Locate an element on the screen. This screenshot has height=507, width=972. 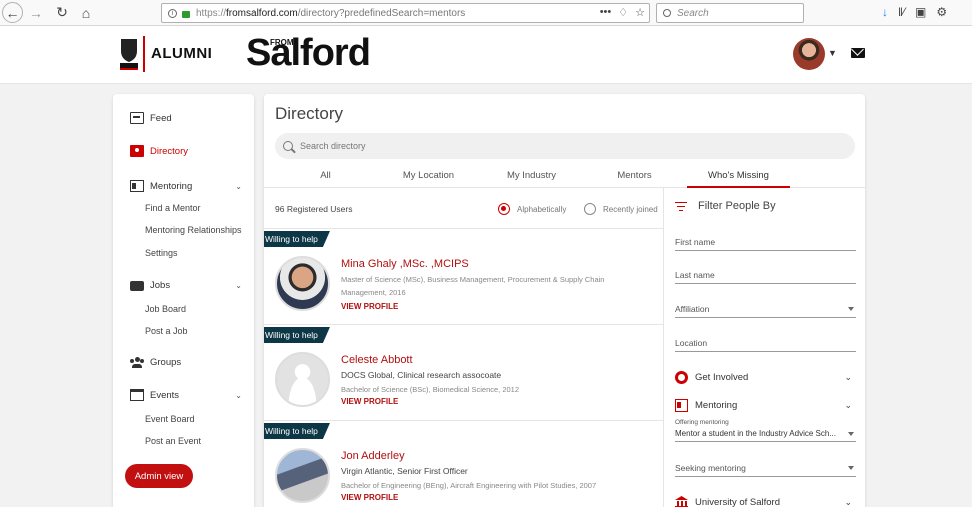
sidebar-item-directory: Directory is located at coordinates (159, 151).